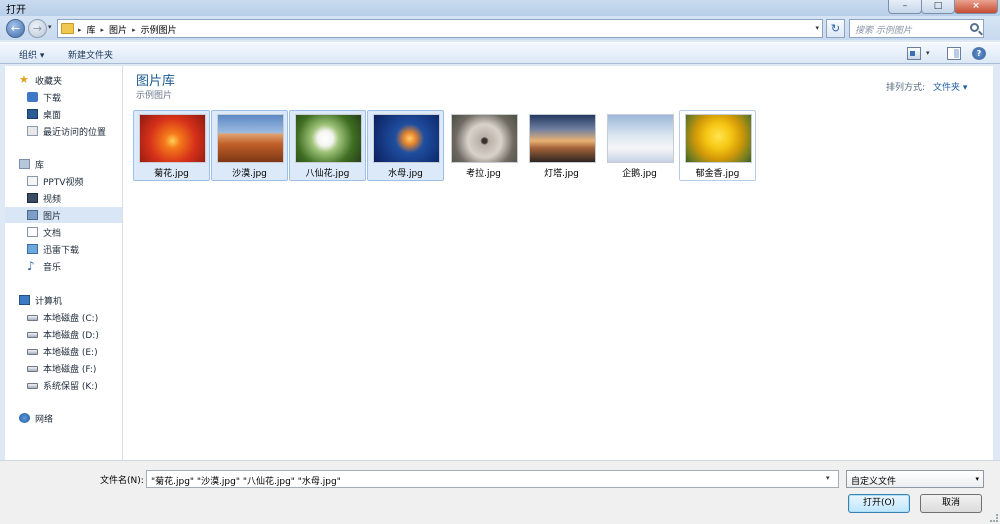 The height and width of the screenshot is (524, 1000). I want to click on open-button: 打开(O), so click(879, 503).